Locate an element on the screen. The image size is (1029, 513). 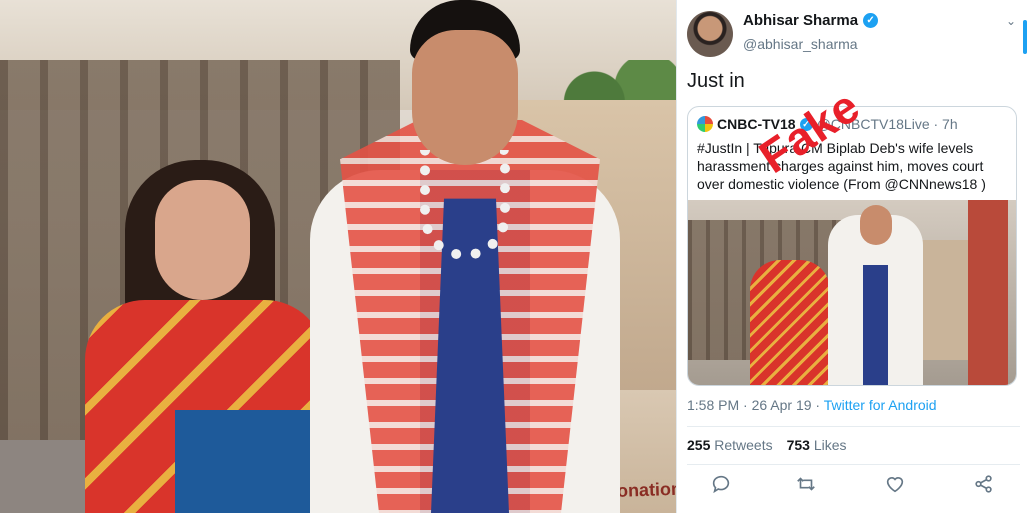
tweet-text: Just in is located at coordinates (716, 81).